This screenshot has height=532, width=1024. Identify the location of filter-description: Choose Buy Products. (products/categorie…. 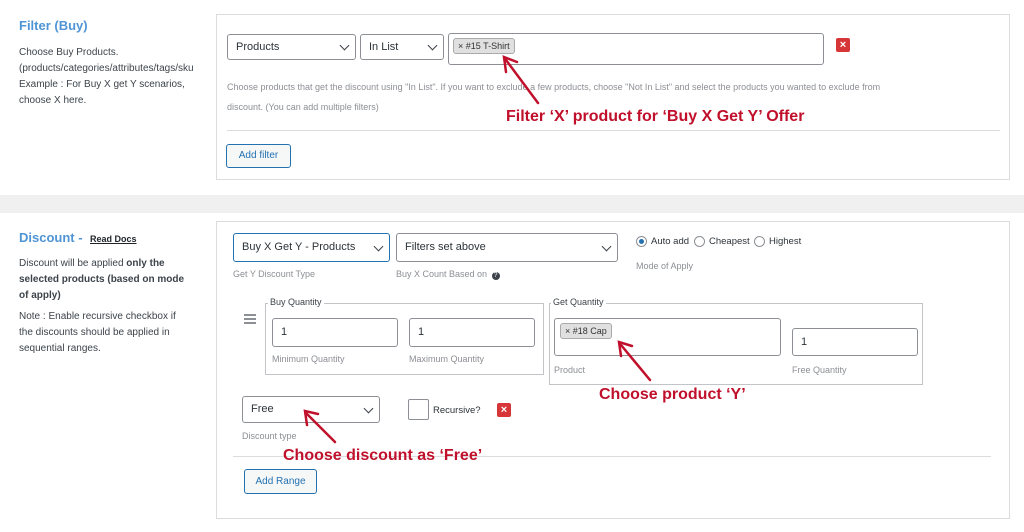
(117, 77).